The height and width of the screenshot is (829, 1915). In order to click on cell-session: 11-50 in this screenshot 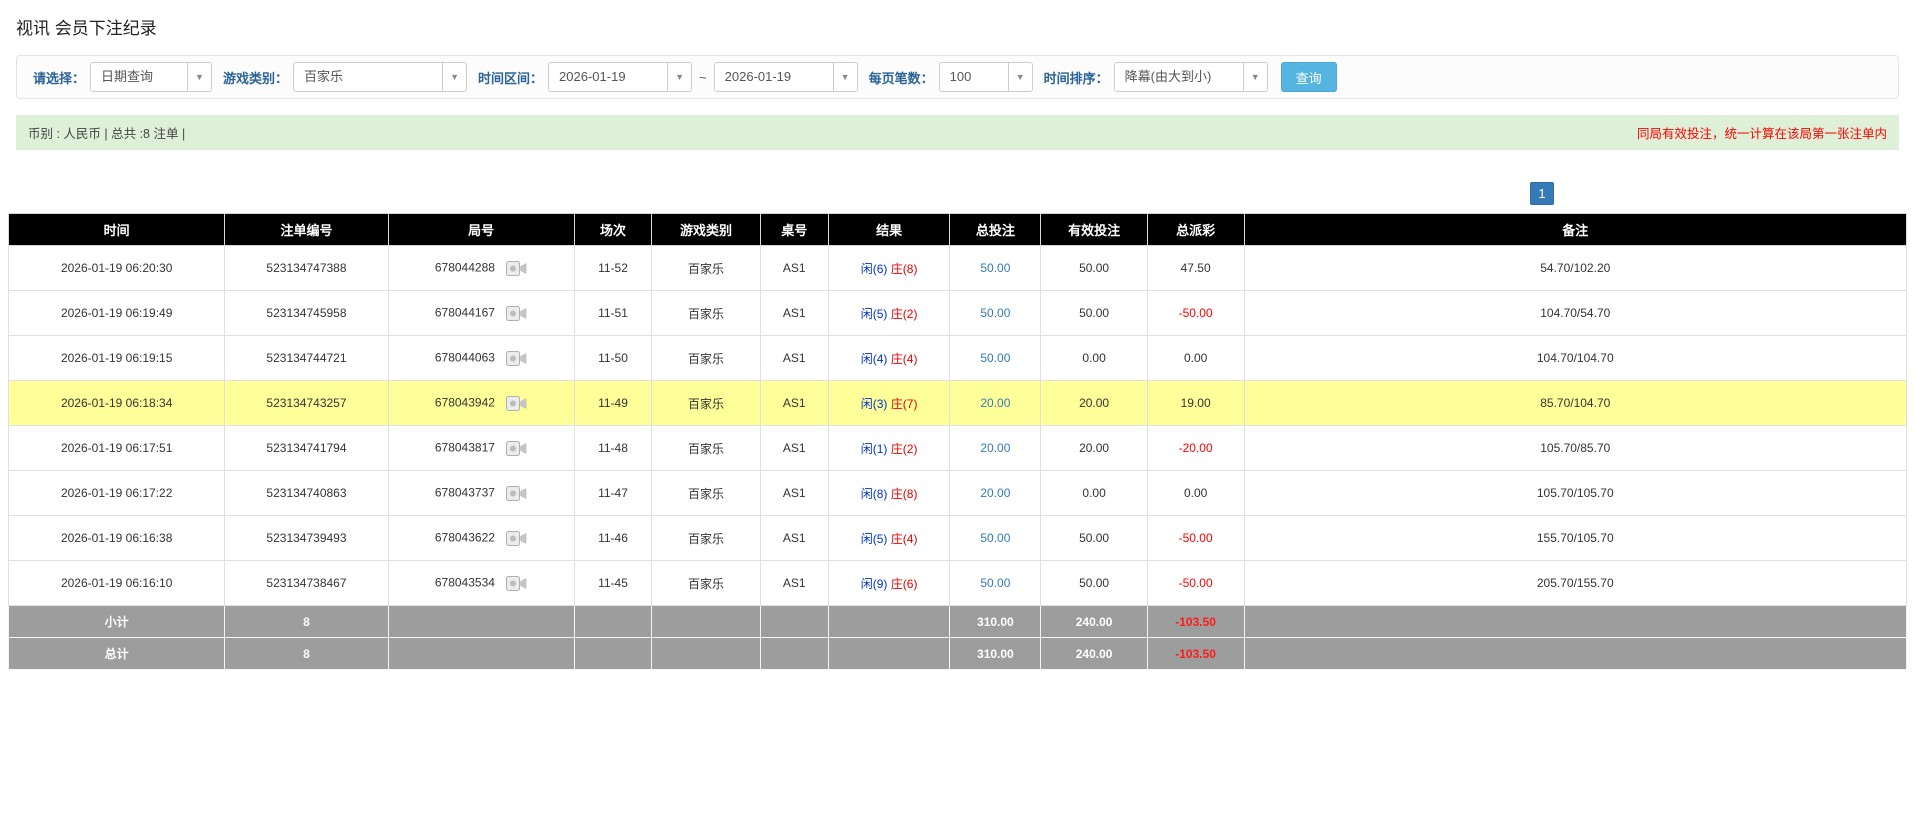, I will do `click(613, 358)`.